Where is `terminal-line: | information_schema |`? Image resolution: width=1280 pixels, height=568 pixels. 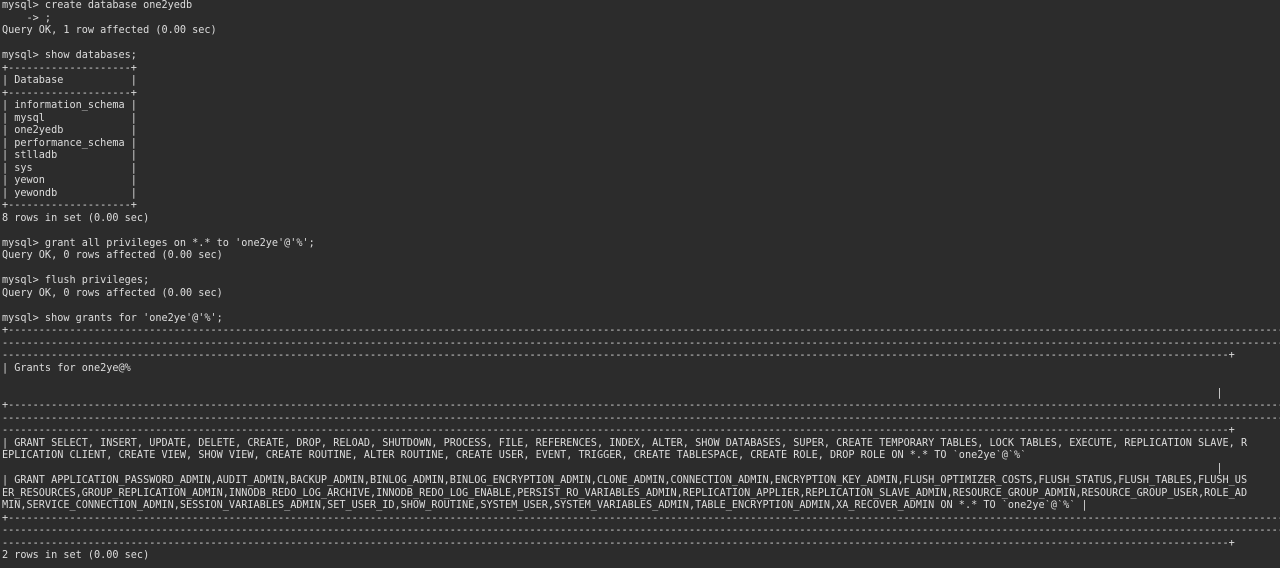
terminal-line: | information_schema | is located at coordinates (69, 105).